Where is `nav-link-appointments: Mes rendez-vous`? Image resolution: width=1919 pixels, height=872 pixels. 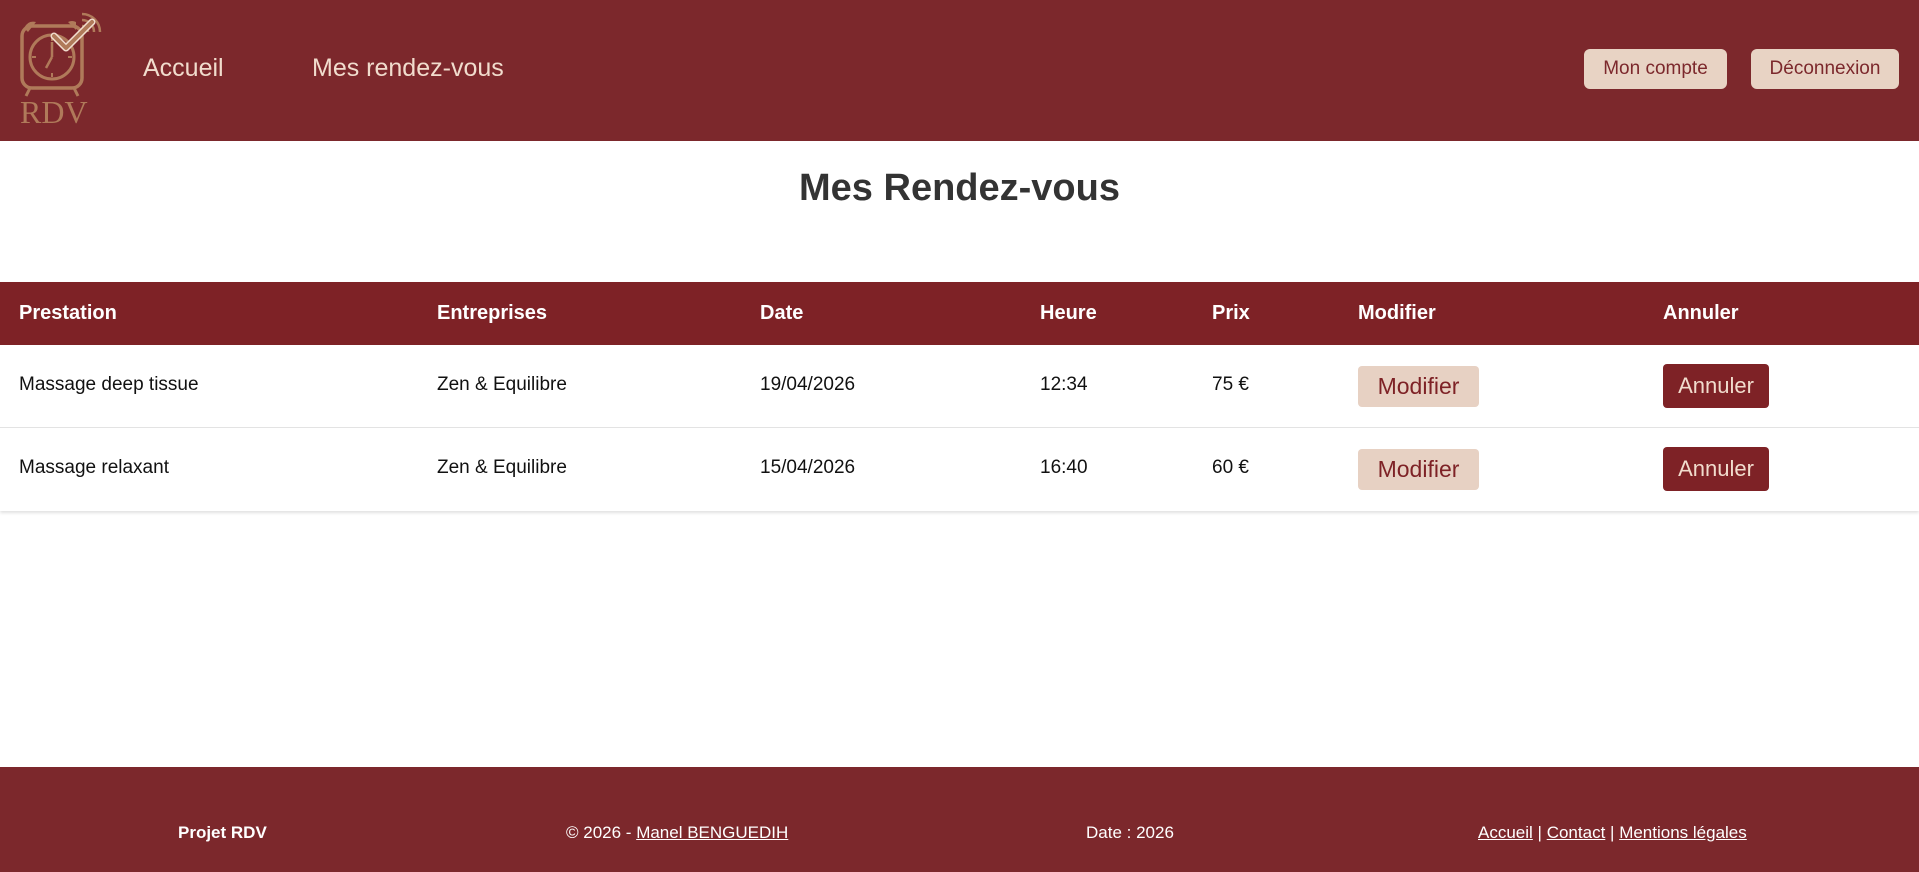 nav-link-appointments: Mes rendez-vous is located at coordinates (408, 68).